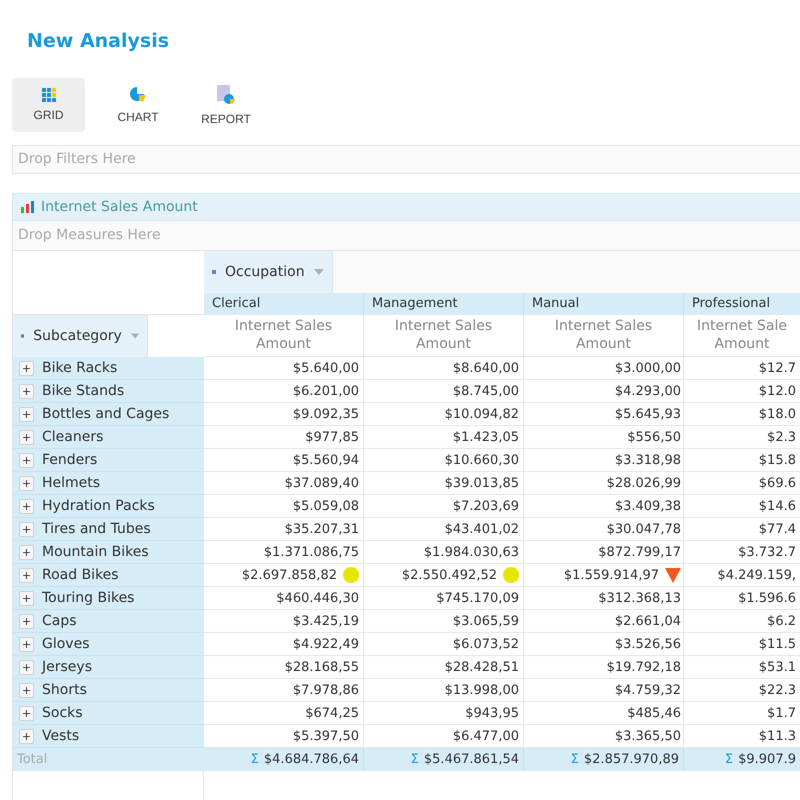 Image resolution: width=800 pixels, height=800 pixels. What do you see at coordinates (604, 304) in the screenshot?
I see `column-header: Manual` at bounding box center [604, 304].